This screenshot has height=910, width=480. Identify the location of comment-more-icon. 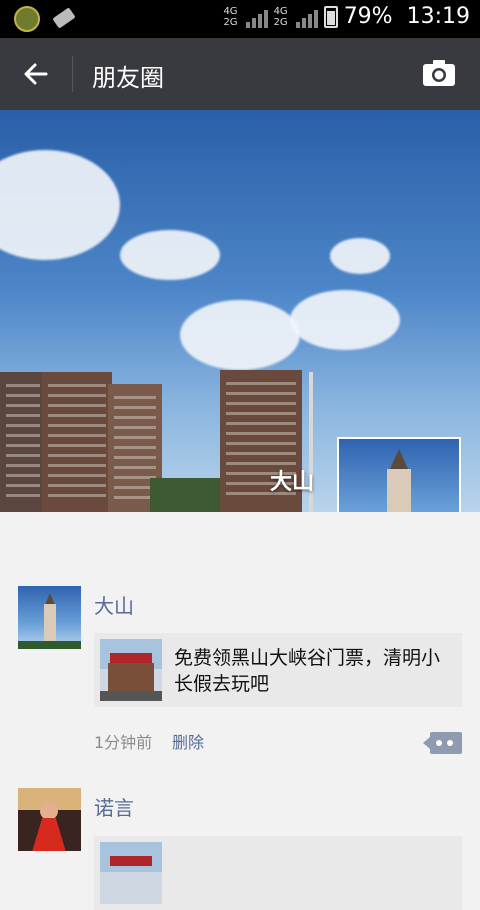
(442, 743).